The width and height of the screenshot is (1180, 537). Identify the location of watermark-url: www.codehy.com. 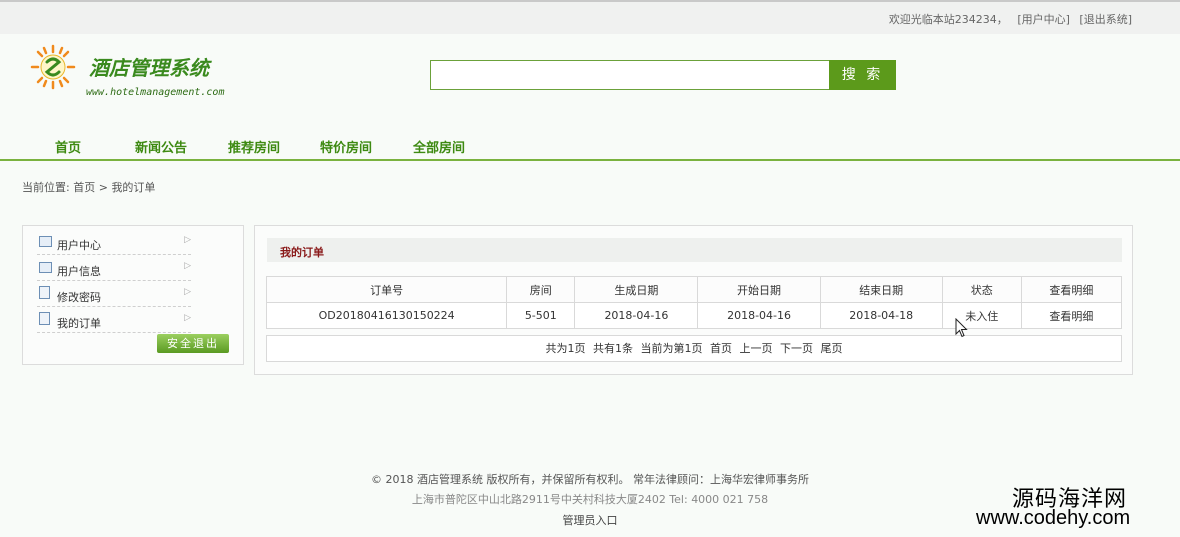
(1053, 518).